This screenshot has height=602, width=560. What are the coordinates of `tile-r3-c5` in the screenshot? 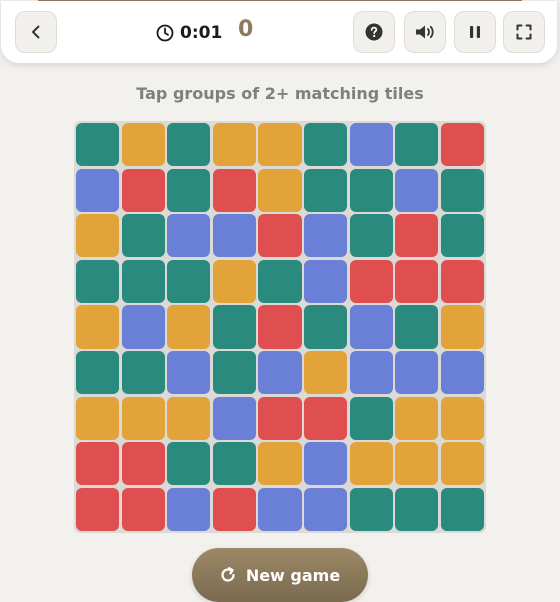 It's located at (280, 236).